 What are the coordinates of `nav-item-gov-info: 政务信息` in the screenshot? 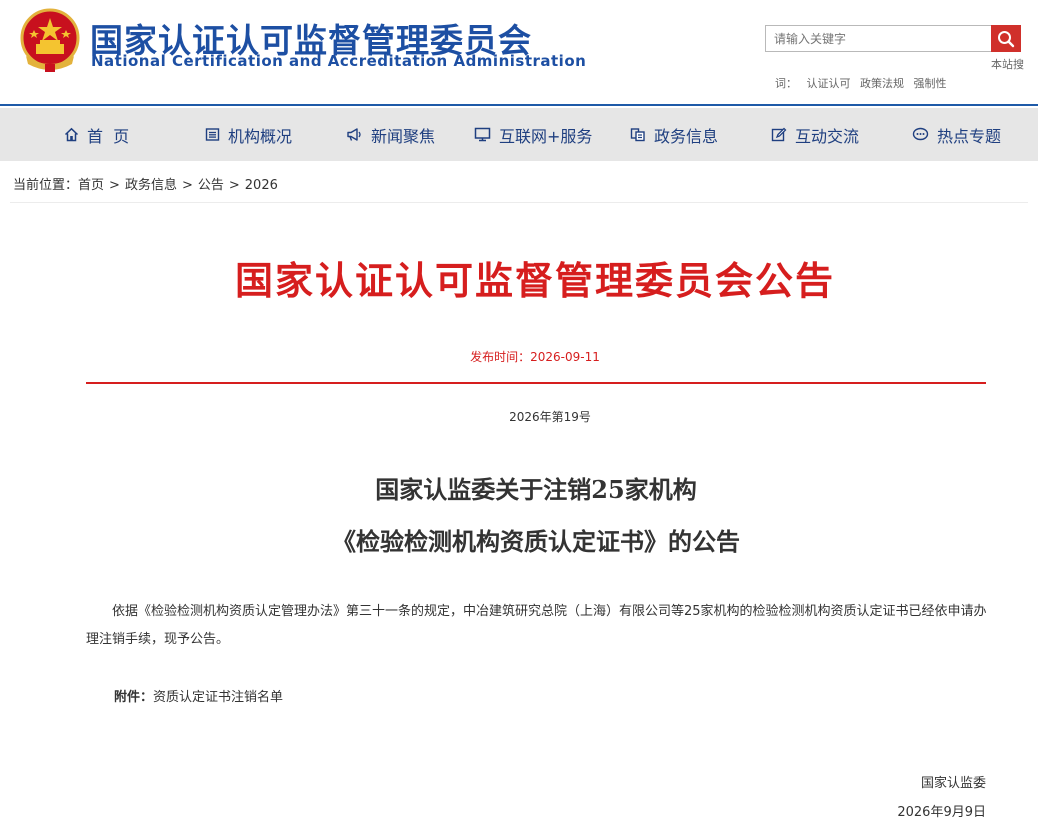 It's located at (674, 134).